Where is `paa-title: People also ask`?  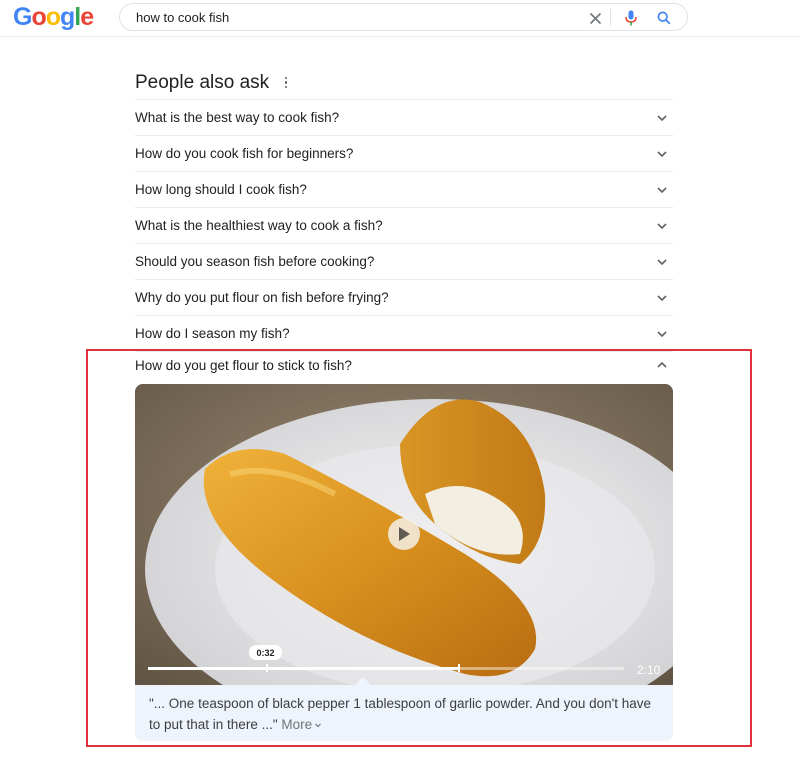
paa-title: People also ask is located at coordinates (202, 82).